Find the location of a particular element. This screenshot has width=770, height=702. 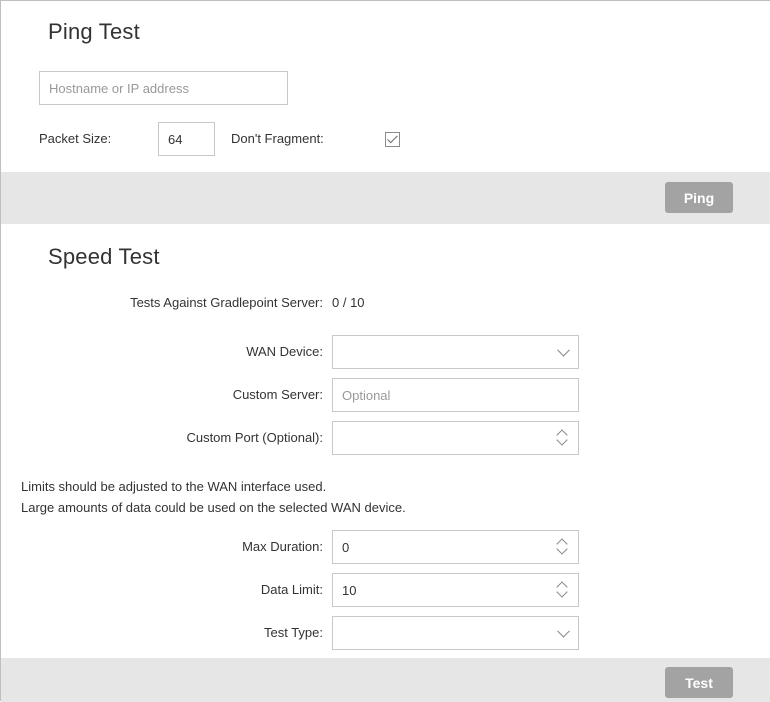

custom-server-placeholder: Optional is located at coordinates (366, 395).